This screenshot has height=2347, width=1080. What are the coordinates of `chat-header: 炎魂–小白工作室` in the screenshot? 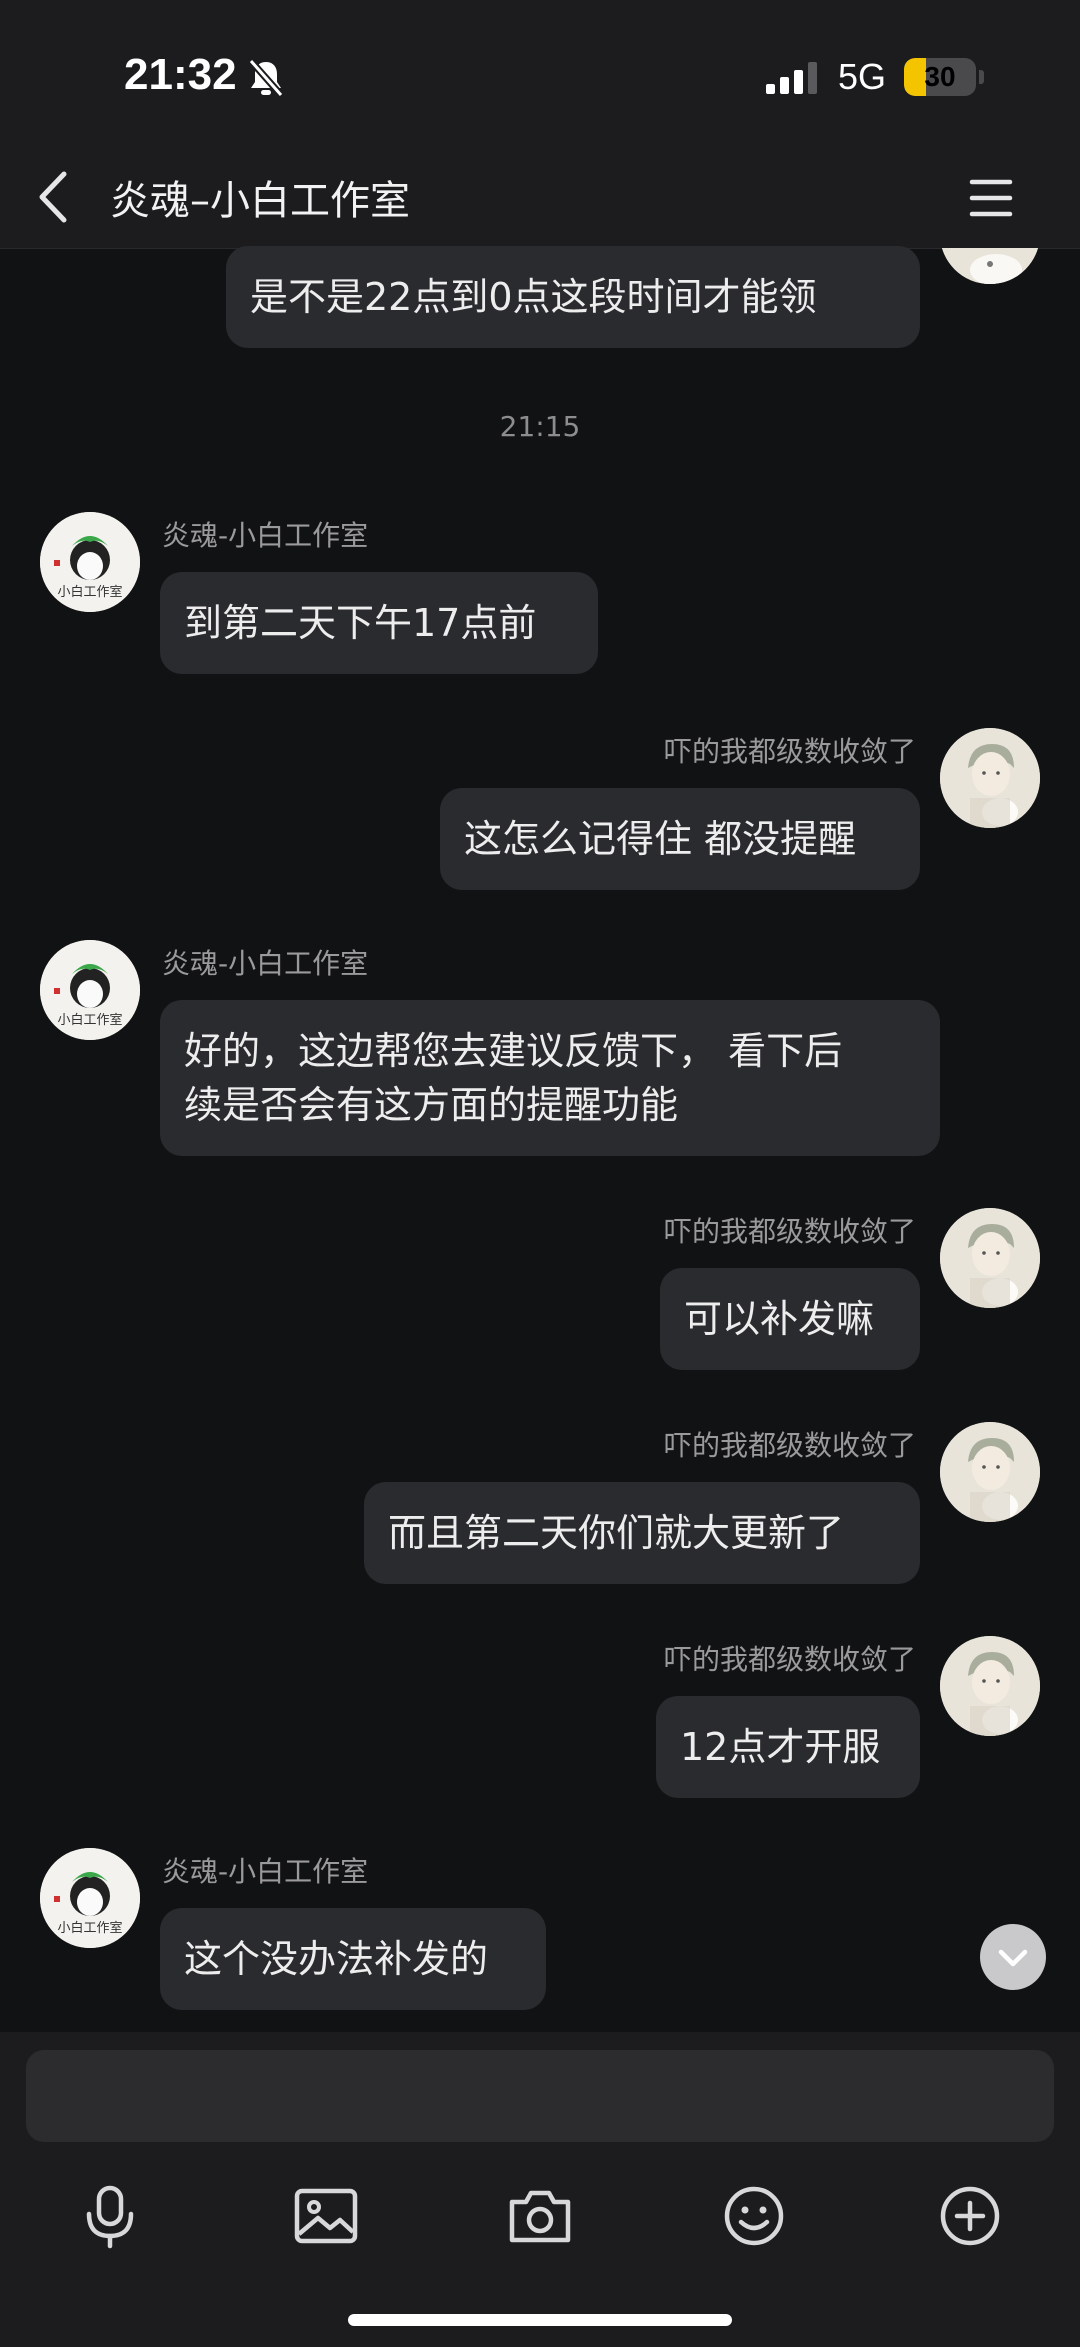 It's located at (540, 199).